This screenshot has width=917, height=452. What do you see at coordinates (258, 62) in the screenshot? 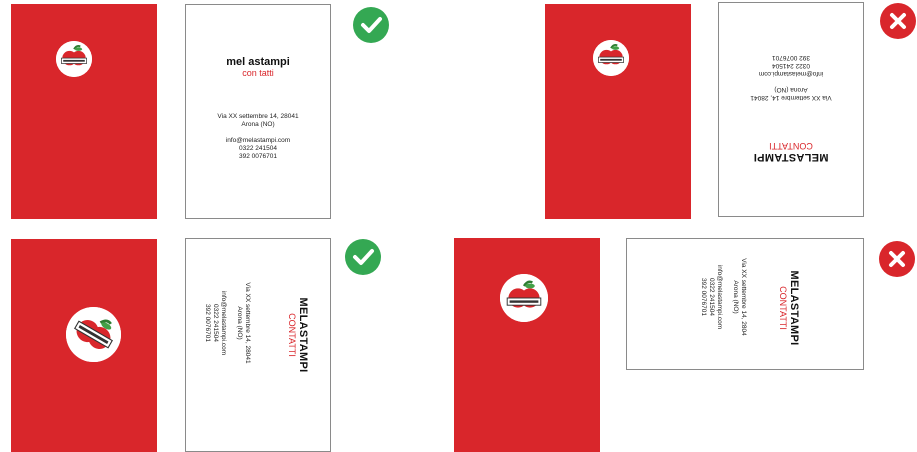
I see `brand-title: mel astampi` at bounding box center [258, 62].